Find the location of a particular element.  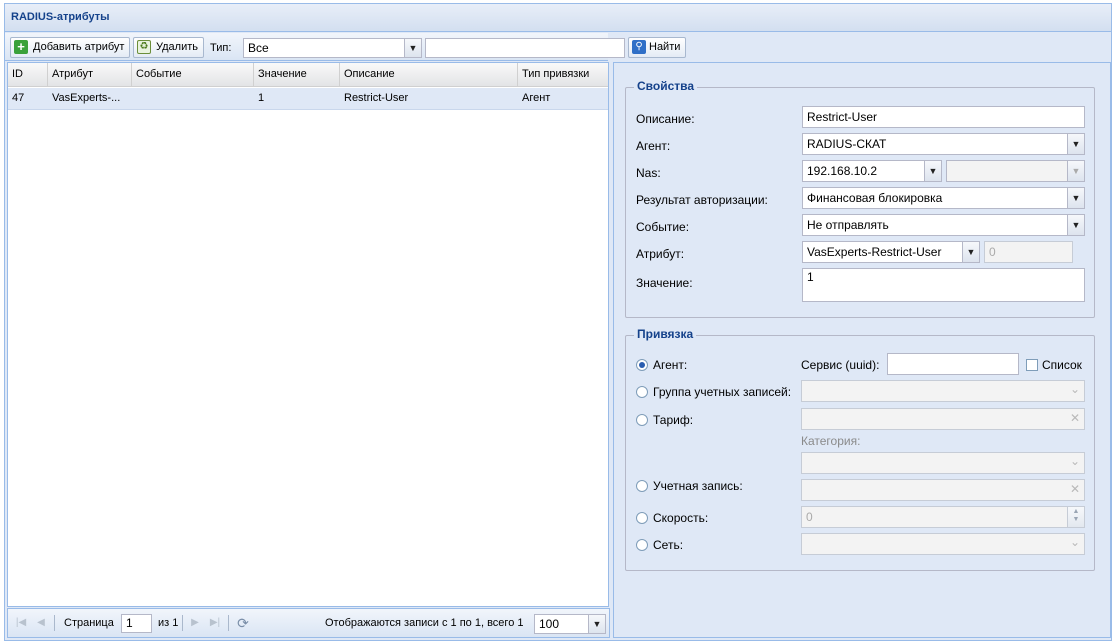

binding-legend: Привязка is located at coordinates (665, 334).